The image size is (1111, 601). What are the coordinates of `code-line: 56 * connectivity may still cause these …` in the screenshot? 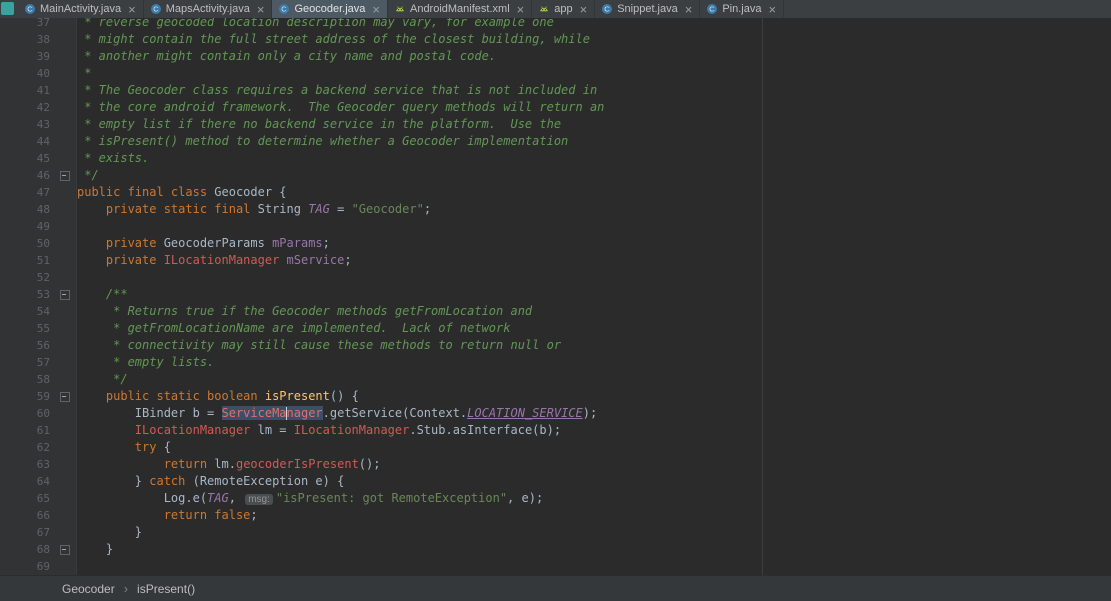 It's located at (555, 345).